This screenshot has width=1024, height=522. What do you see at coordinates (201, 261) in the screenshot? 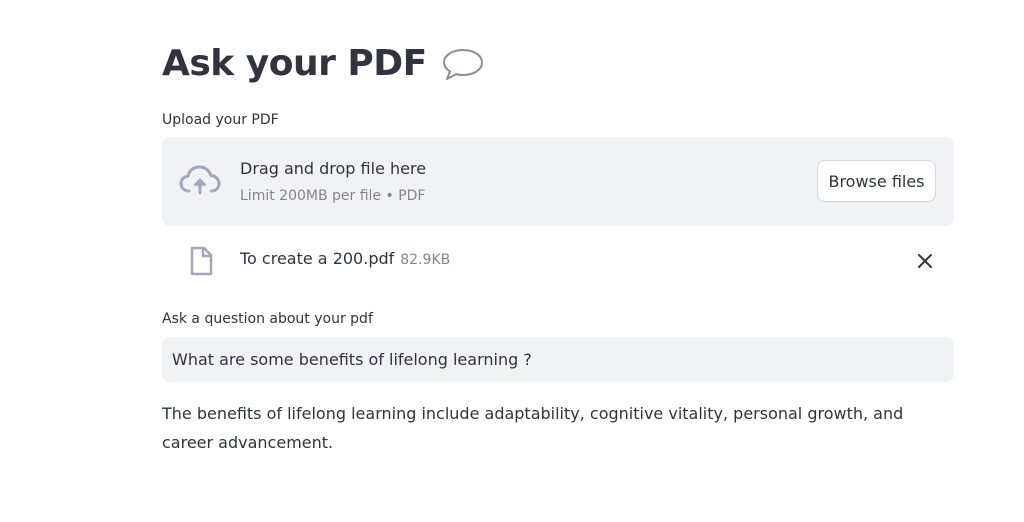
I see `file-icon` at bounding box center [201, 261].